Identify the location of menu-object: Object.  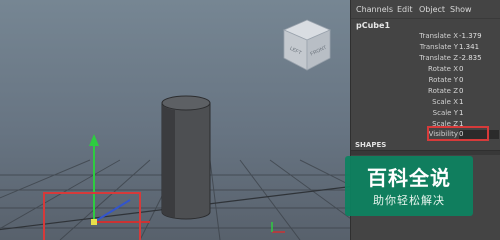
(432, 9).